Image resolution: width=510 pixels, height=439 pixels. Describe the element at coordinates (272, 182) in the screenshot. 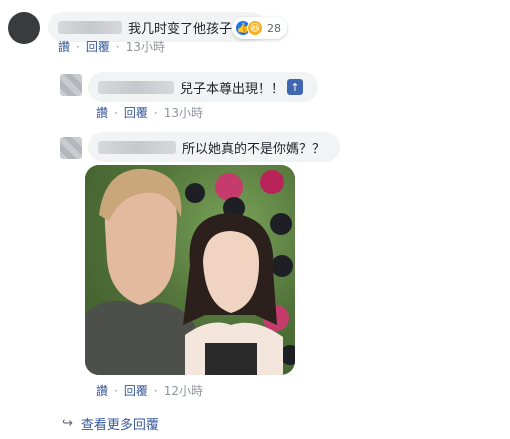

I see `ornament` at that location.